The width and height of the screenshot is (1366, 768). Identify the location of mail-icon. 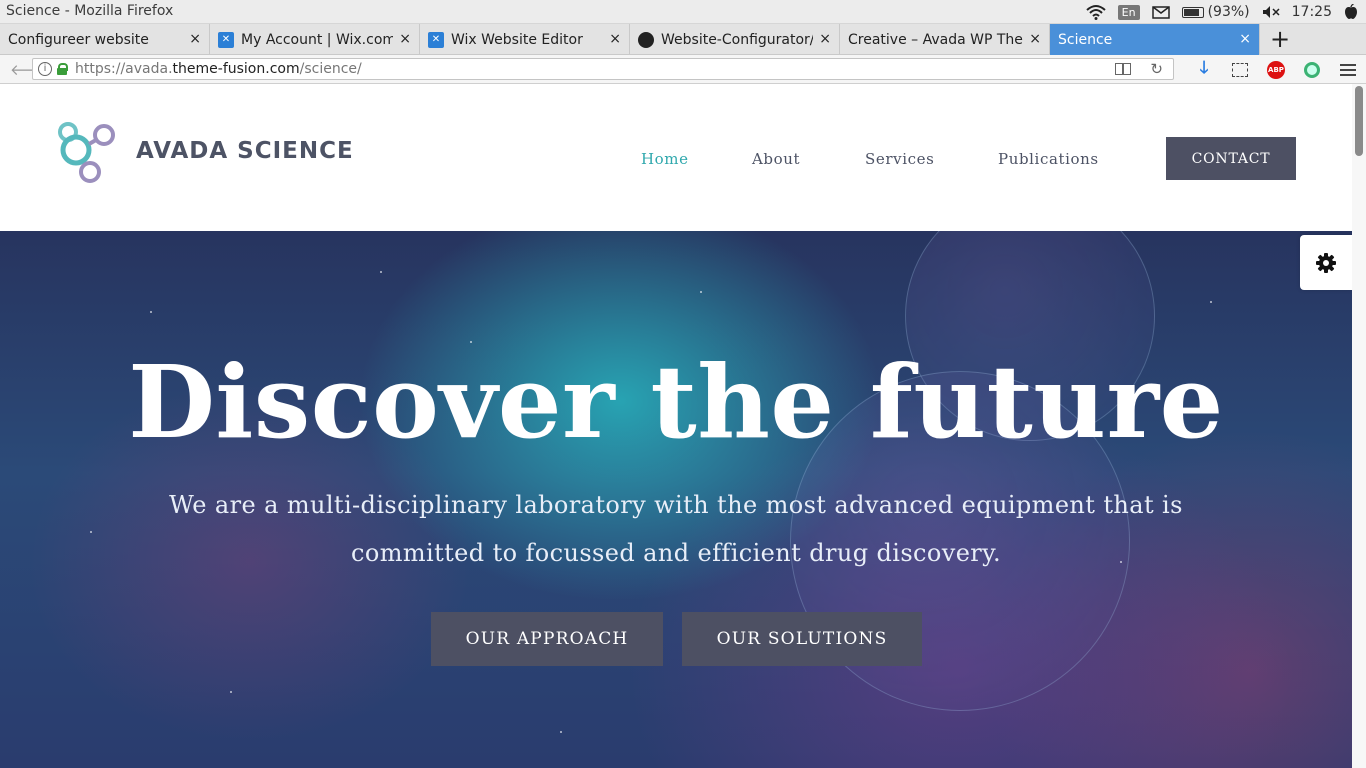
(1160, 12).